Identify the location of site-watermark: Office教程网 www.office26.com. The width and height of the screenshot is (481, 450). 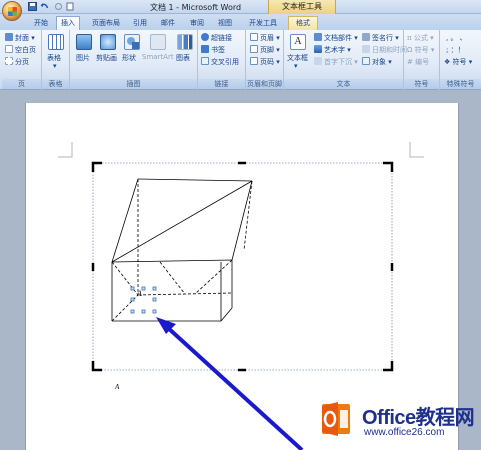
(396, 420).